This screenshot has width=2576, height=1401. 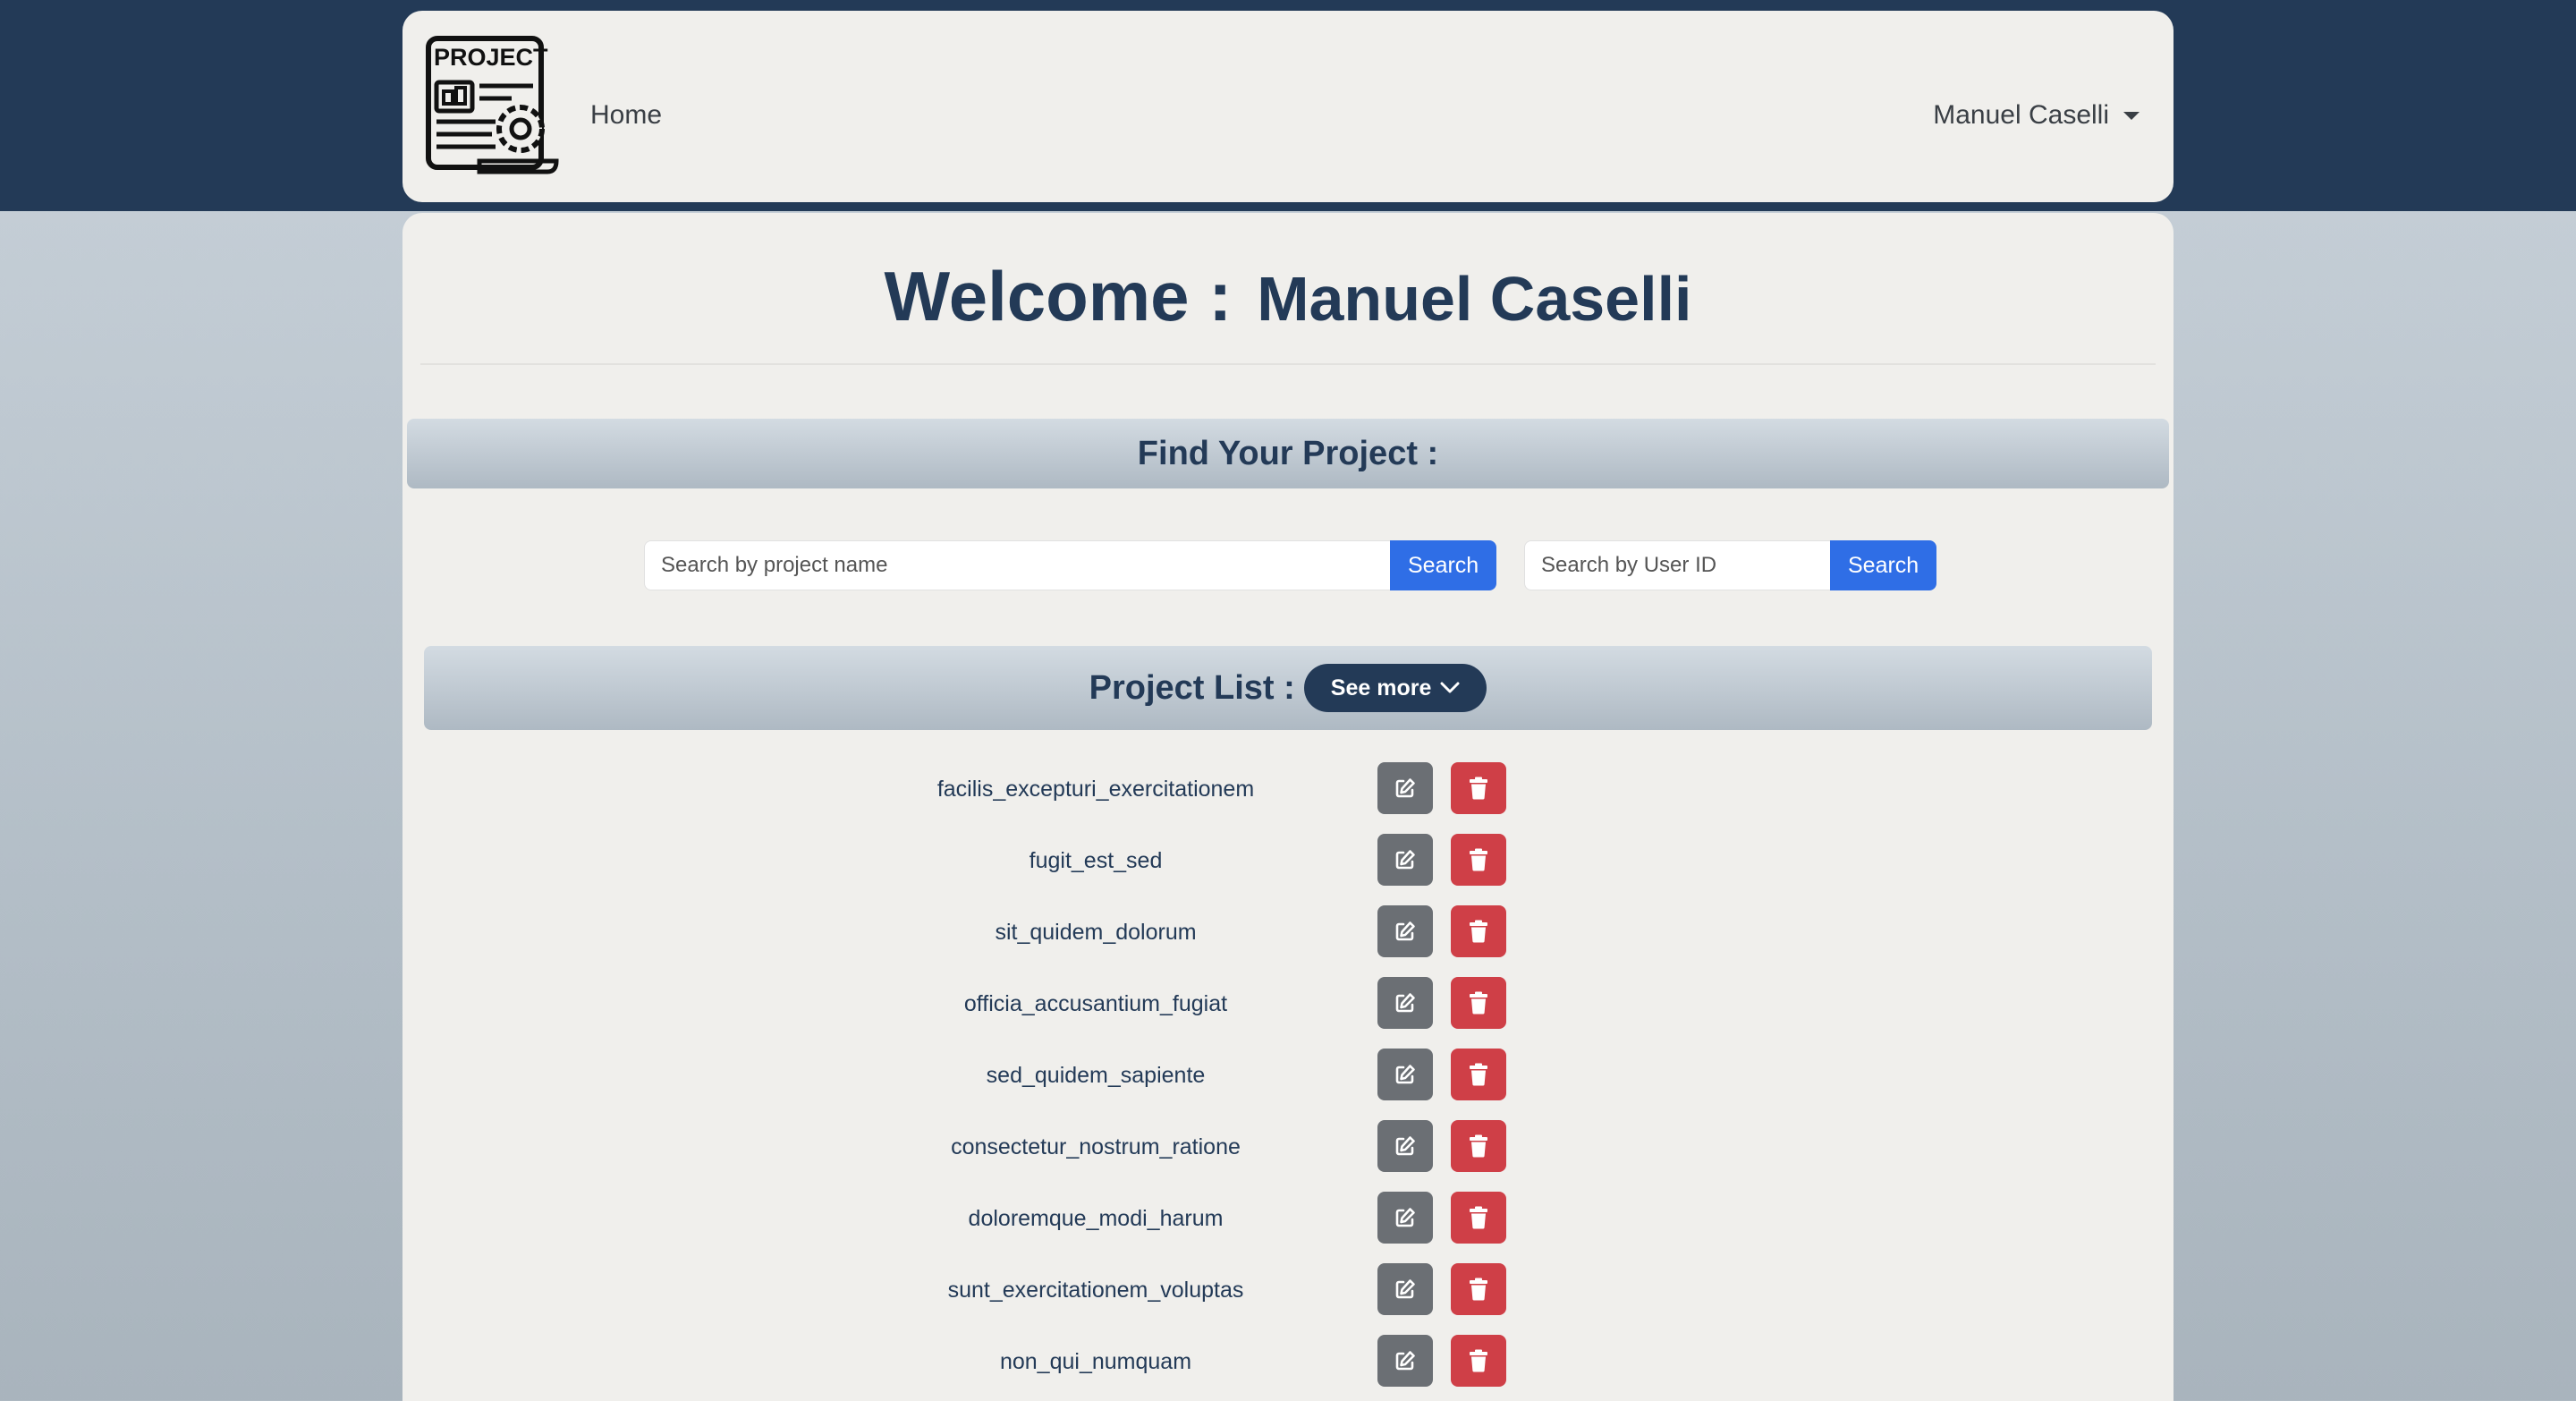 I want to click on see-more-button: See more, so click(x=1395, y=688).